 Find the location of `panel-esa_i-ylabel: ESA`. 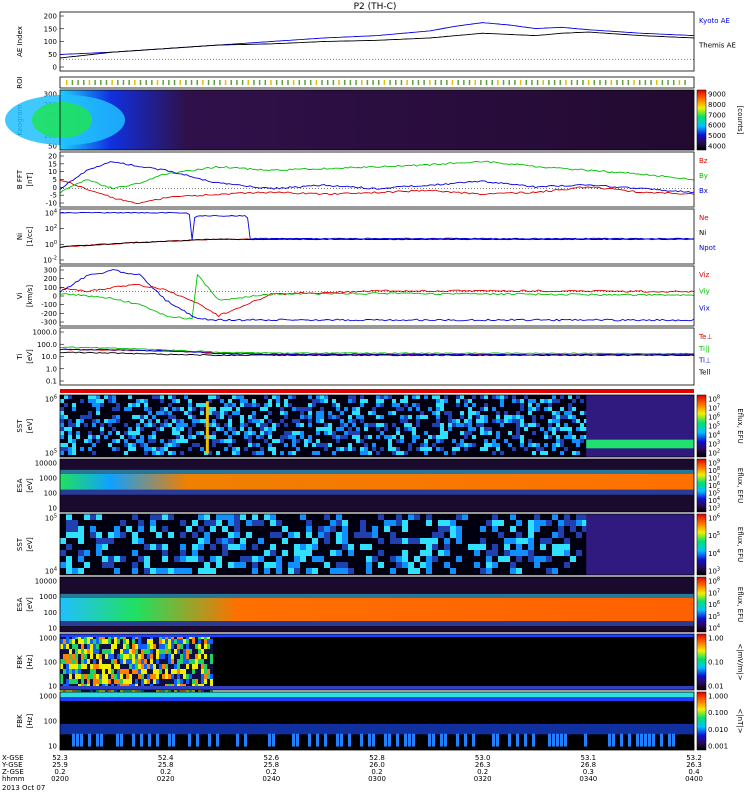

panel-esa_i-ylabel: ESA is located at coordinates (20, 604).